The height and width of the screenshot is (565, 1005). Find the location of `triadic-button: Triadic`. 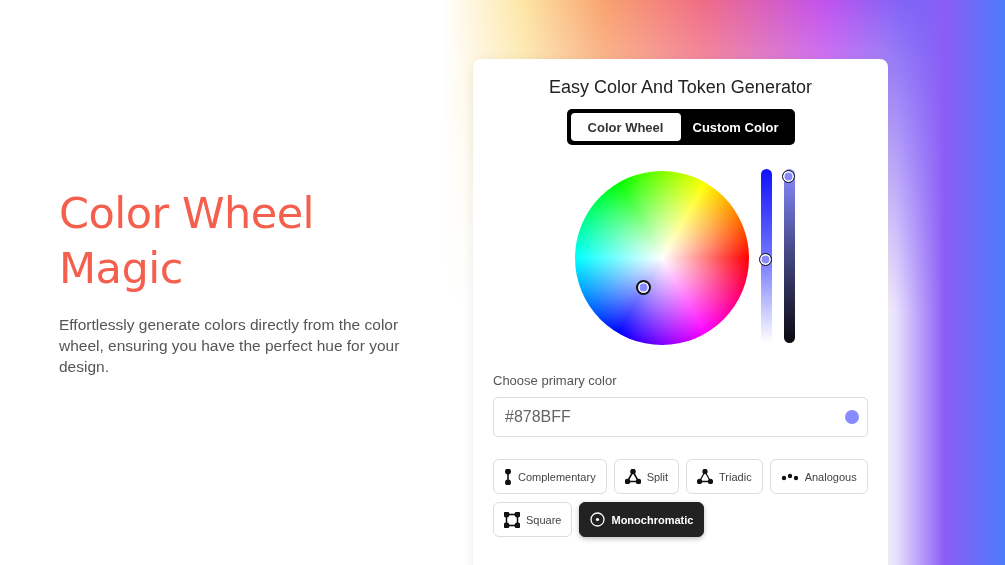

triadic-button: Triadic is located at coordinates (724, 476).